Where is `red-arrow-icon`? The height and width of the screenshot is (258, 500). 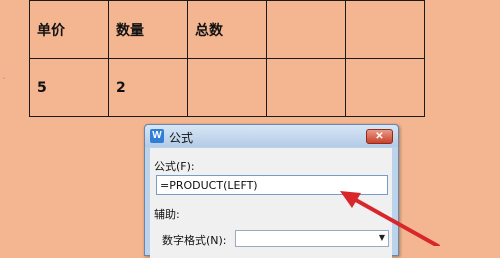 red-arrow-icon is located at coordinates (390, 218).